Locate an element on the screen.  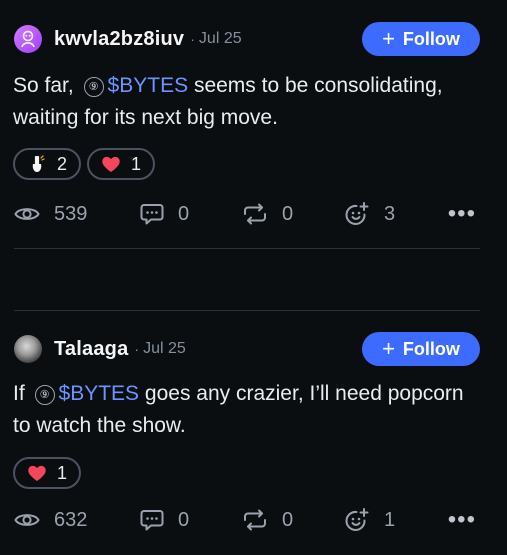
pray-hands-emoji-icon is located at coordinates (37, 164).